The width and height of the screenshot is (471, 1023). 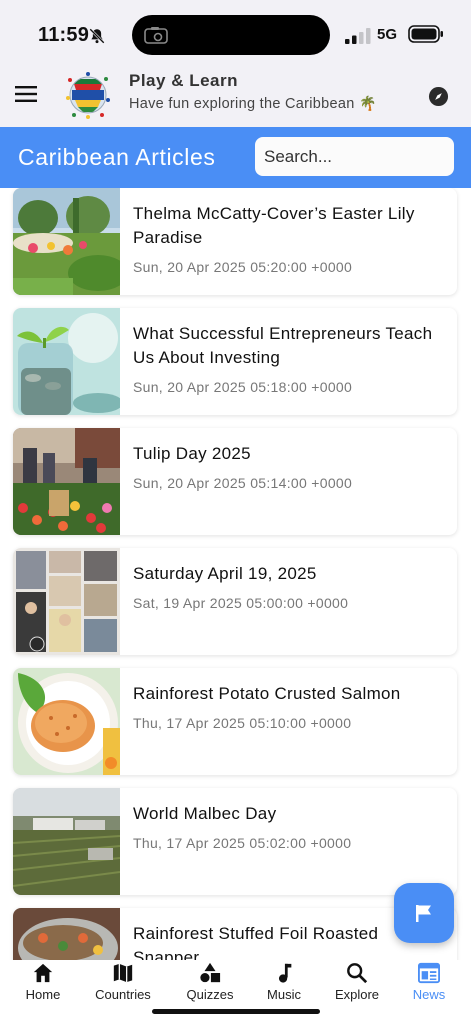 I want to click on nav-item-home: Home, so click(x=43, y=984).